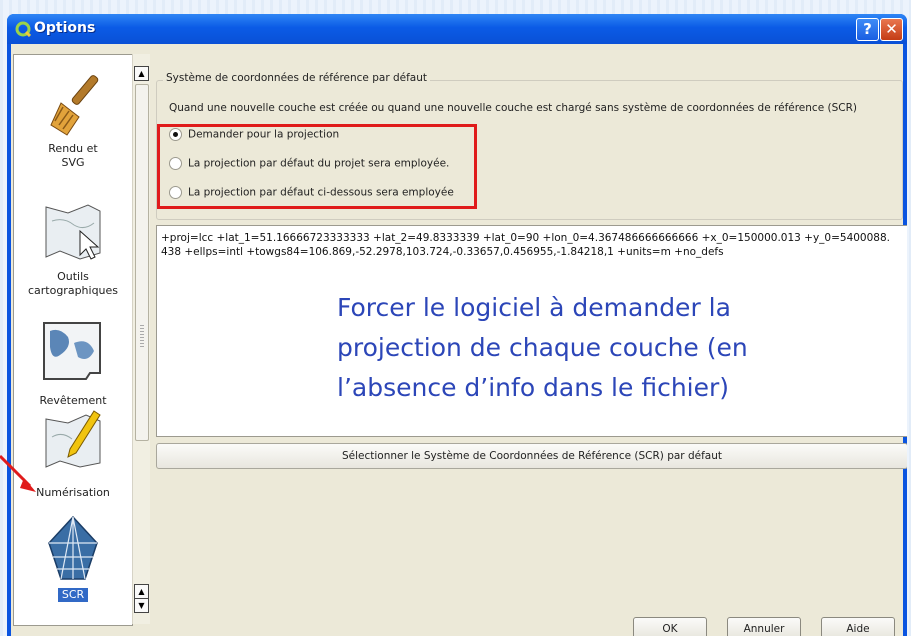 The height and width of the screenshot is (636, 911). Describe the element at coordinates (891, 29) in the screenshot. I see `close-title-button: ✕` at that location.